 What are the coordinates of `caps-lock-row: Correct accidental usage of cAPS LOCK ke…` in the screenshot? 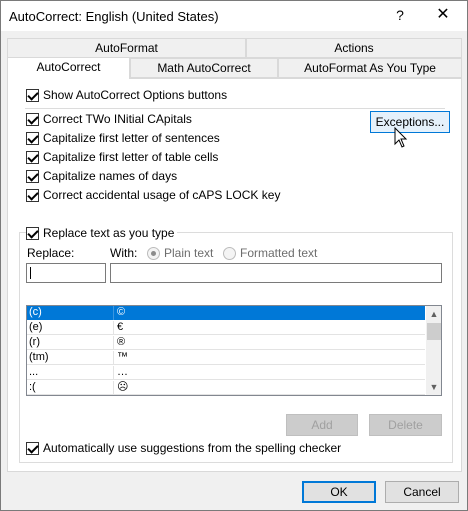 It's located at (153, 195).